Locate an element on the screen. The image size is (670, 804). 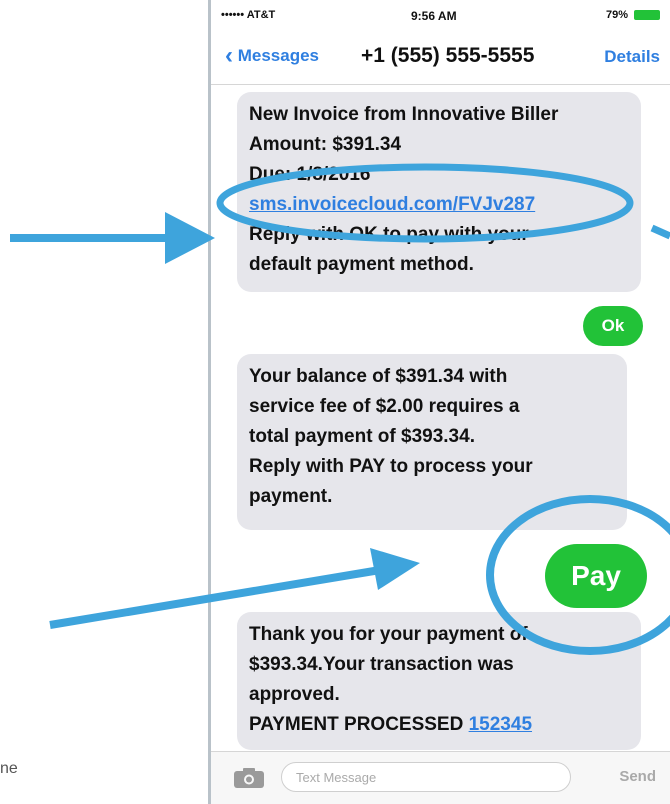
invoice-link: sms.invoicecloud.com/FVJv287 is located at coordinates (439, 205).